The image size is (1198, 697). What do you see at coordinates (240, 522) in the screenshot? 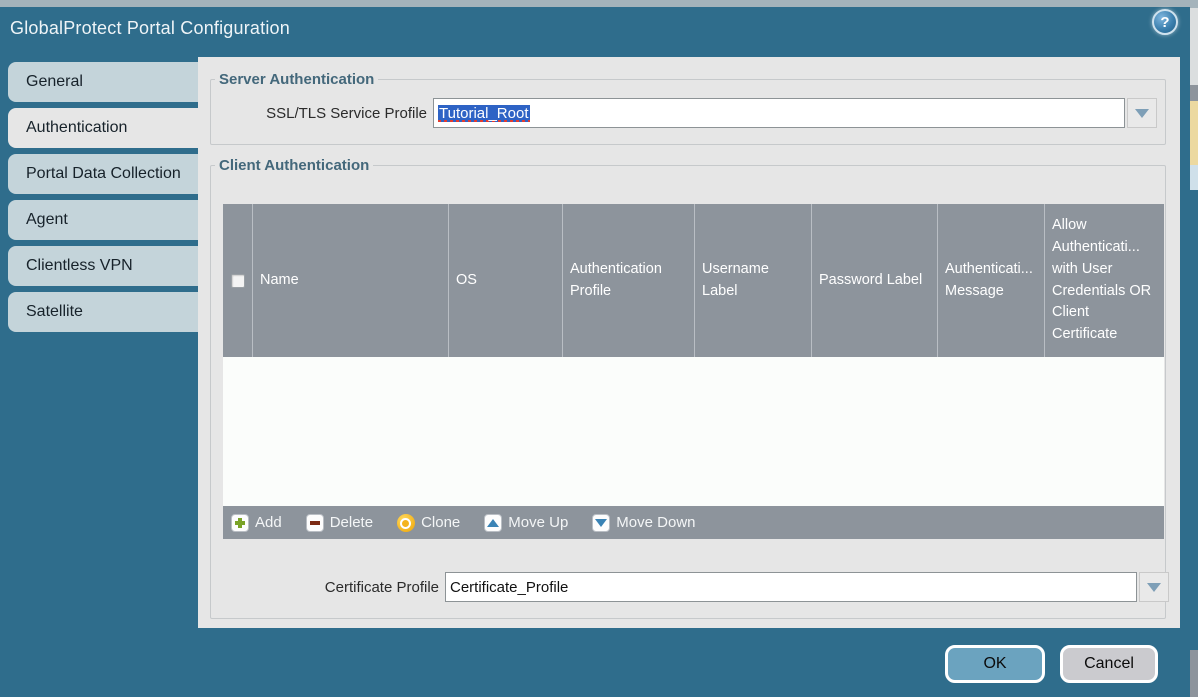
I see `add-icon` at bounding box center [240, 522].